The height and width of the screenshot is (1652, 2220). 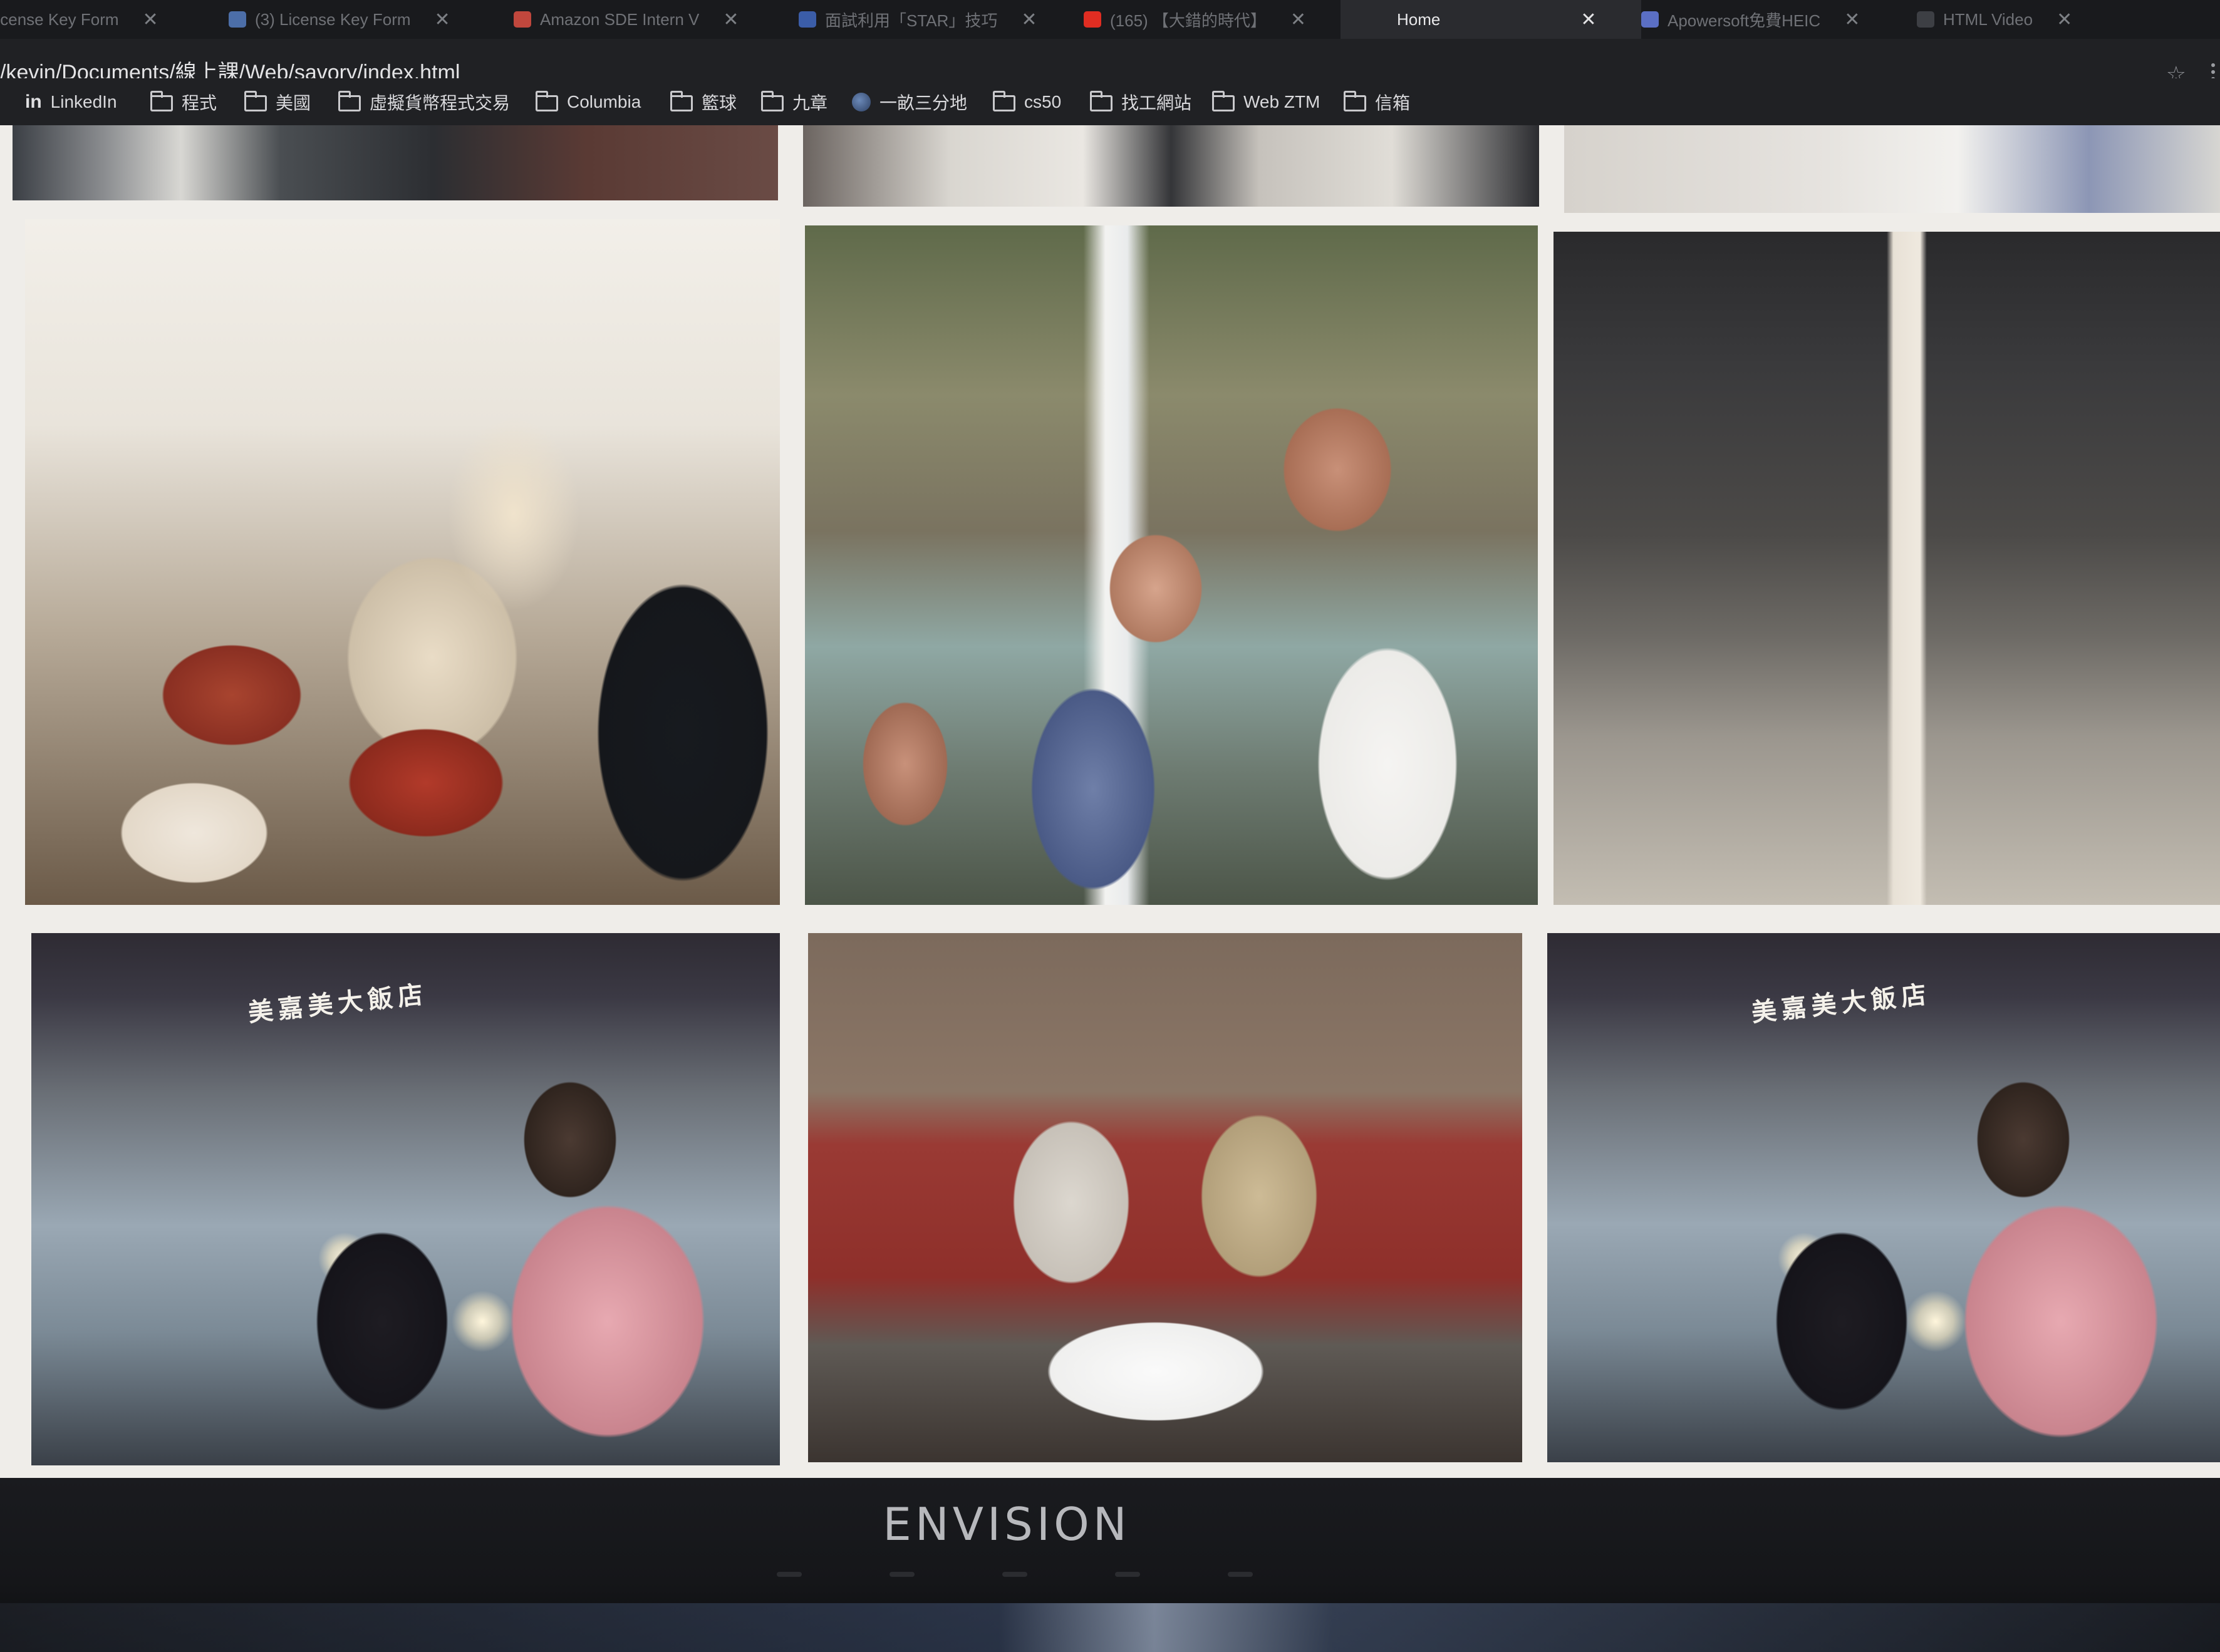 I want to click on bookmark-folder-jobsites: 找工網站, so click(x=1140, y=101).